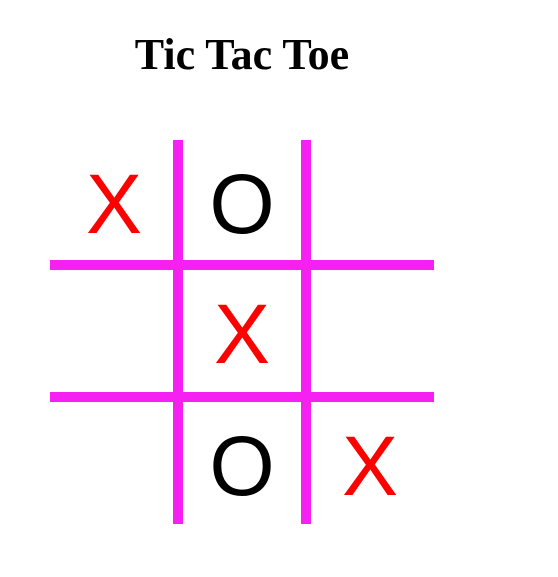 This screenshot has width=558, height=577. I want to click on cell-0: X, so click(114, 204).